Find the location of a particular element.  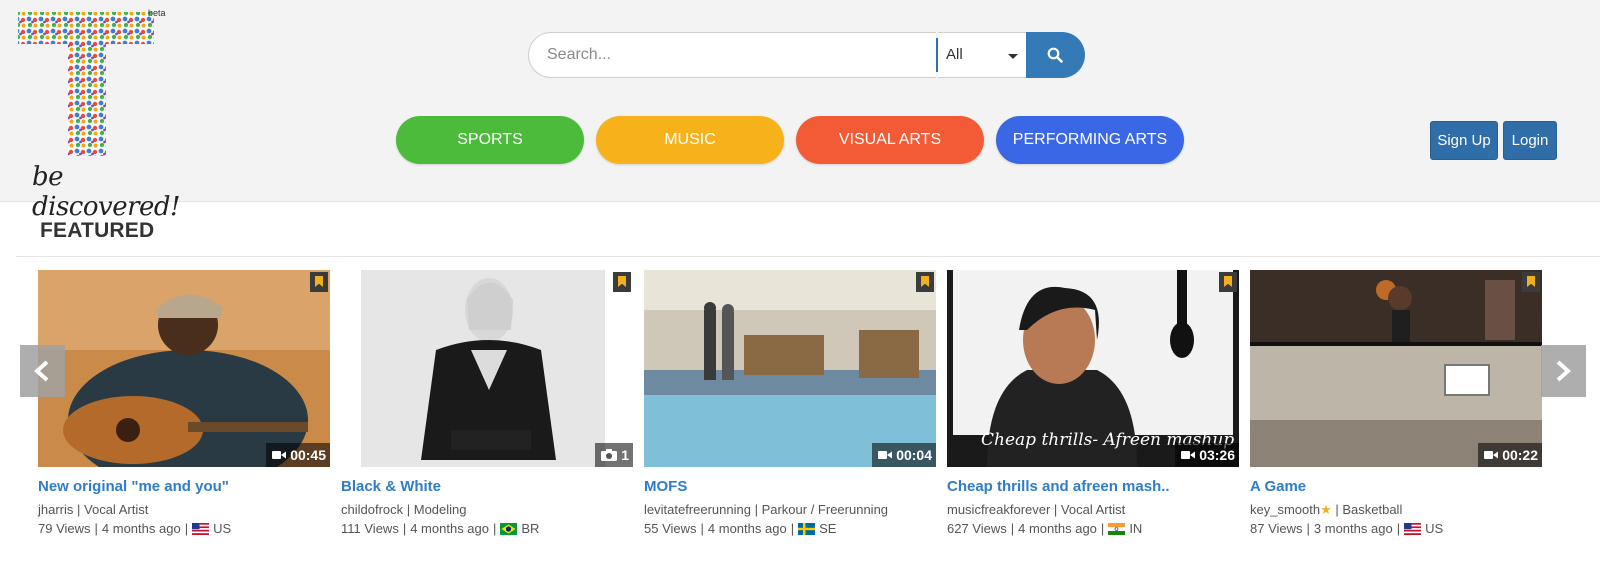

card-views: 627 Views is located at coordinates (977, 528).